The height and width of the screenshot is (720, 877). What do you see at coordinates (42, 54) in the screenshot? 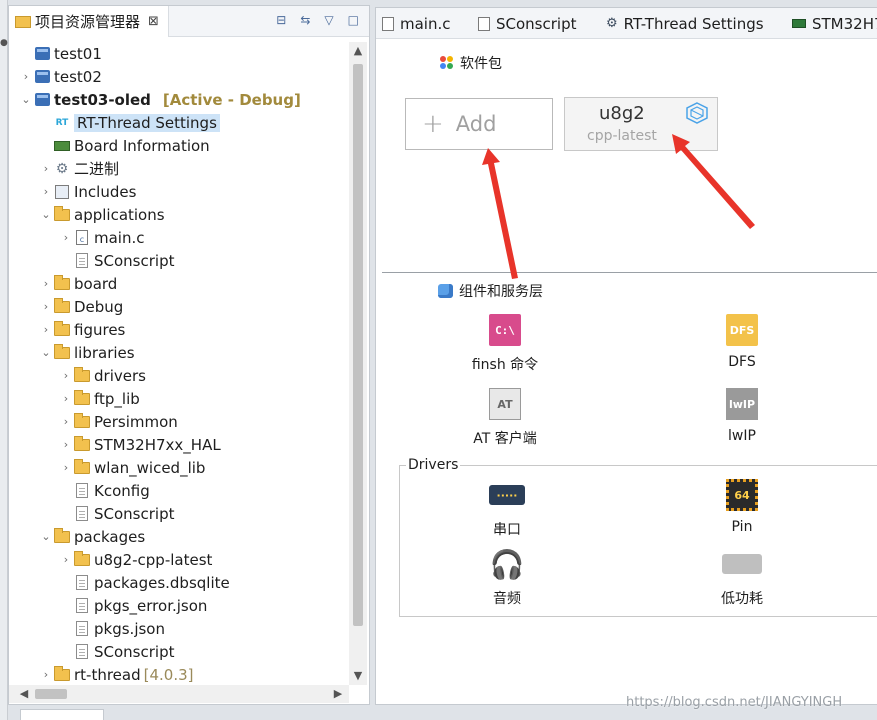
I see `project-icon` at bounding box center [42, 54].